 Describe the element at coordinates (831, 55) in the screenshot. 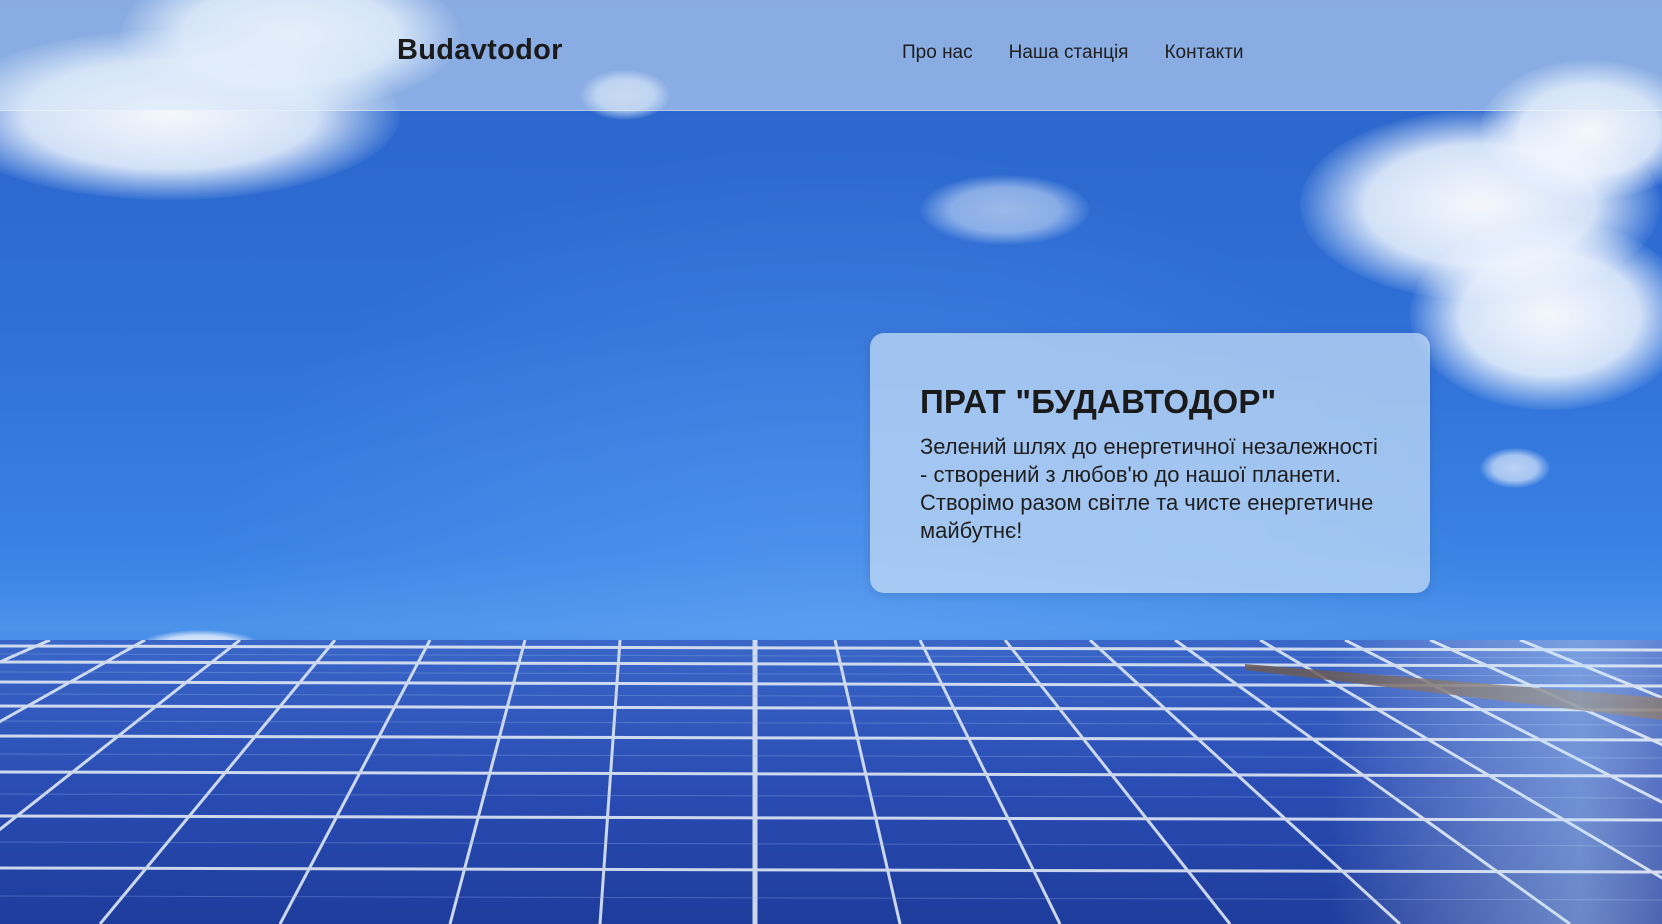

I see `site-header: Budavtodor Про нас Наша станція Контакти` at that location.